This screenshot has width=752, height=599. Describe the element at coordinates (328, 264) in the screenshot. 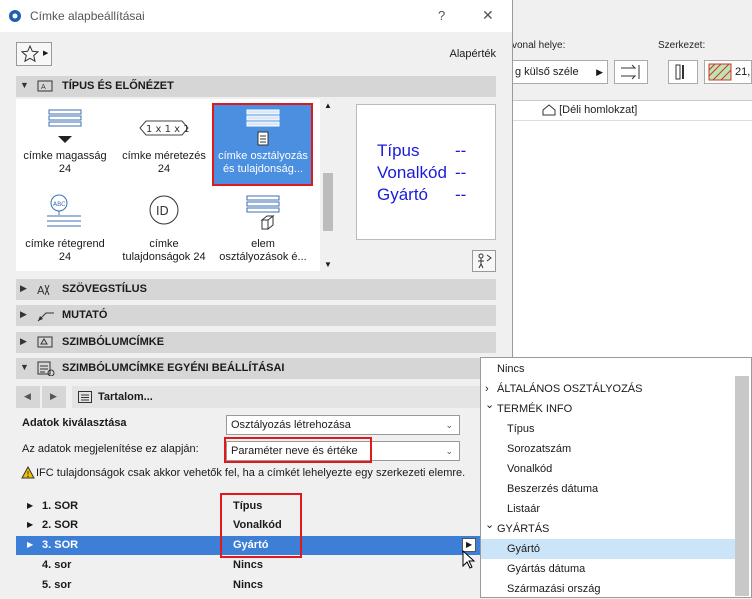

I see `scroll-down-icon: ▼` at that location.